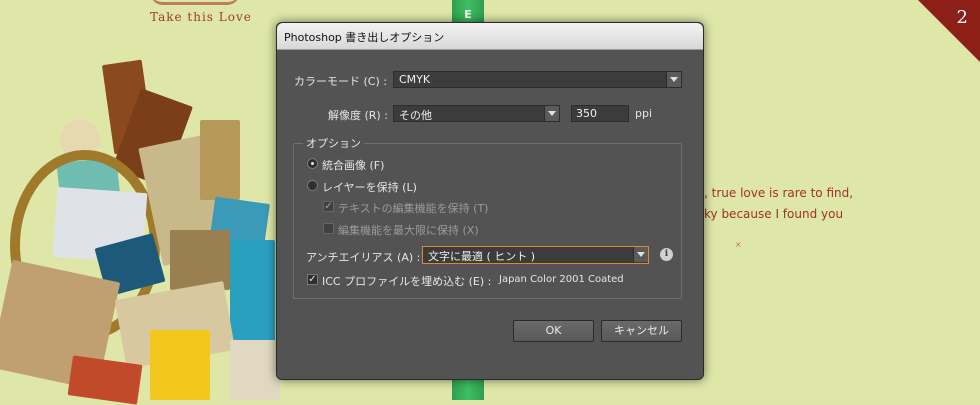 The image size is (980, 405). What do you see at coordinates (490, 36) in the screenshot?
I see `dialog-titlebar: Photoshop 書き出しオプション` at bounding box center [490, 36].